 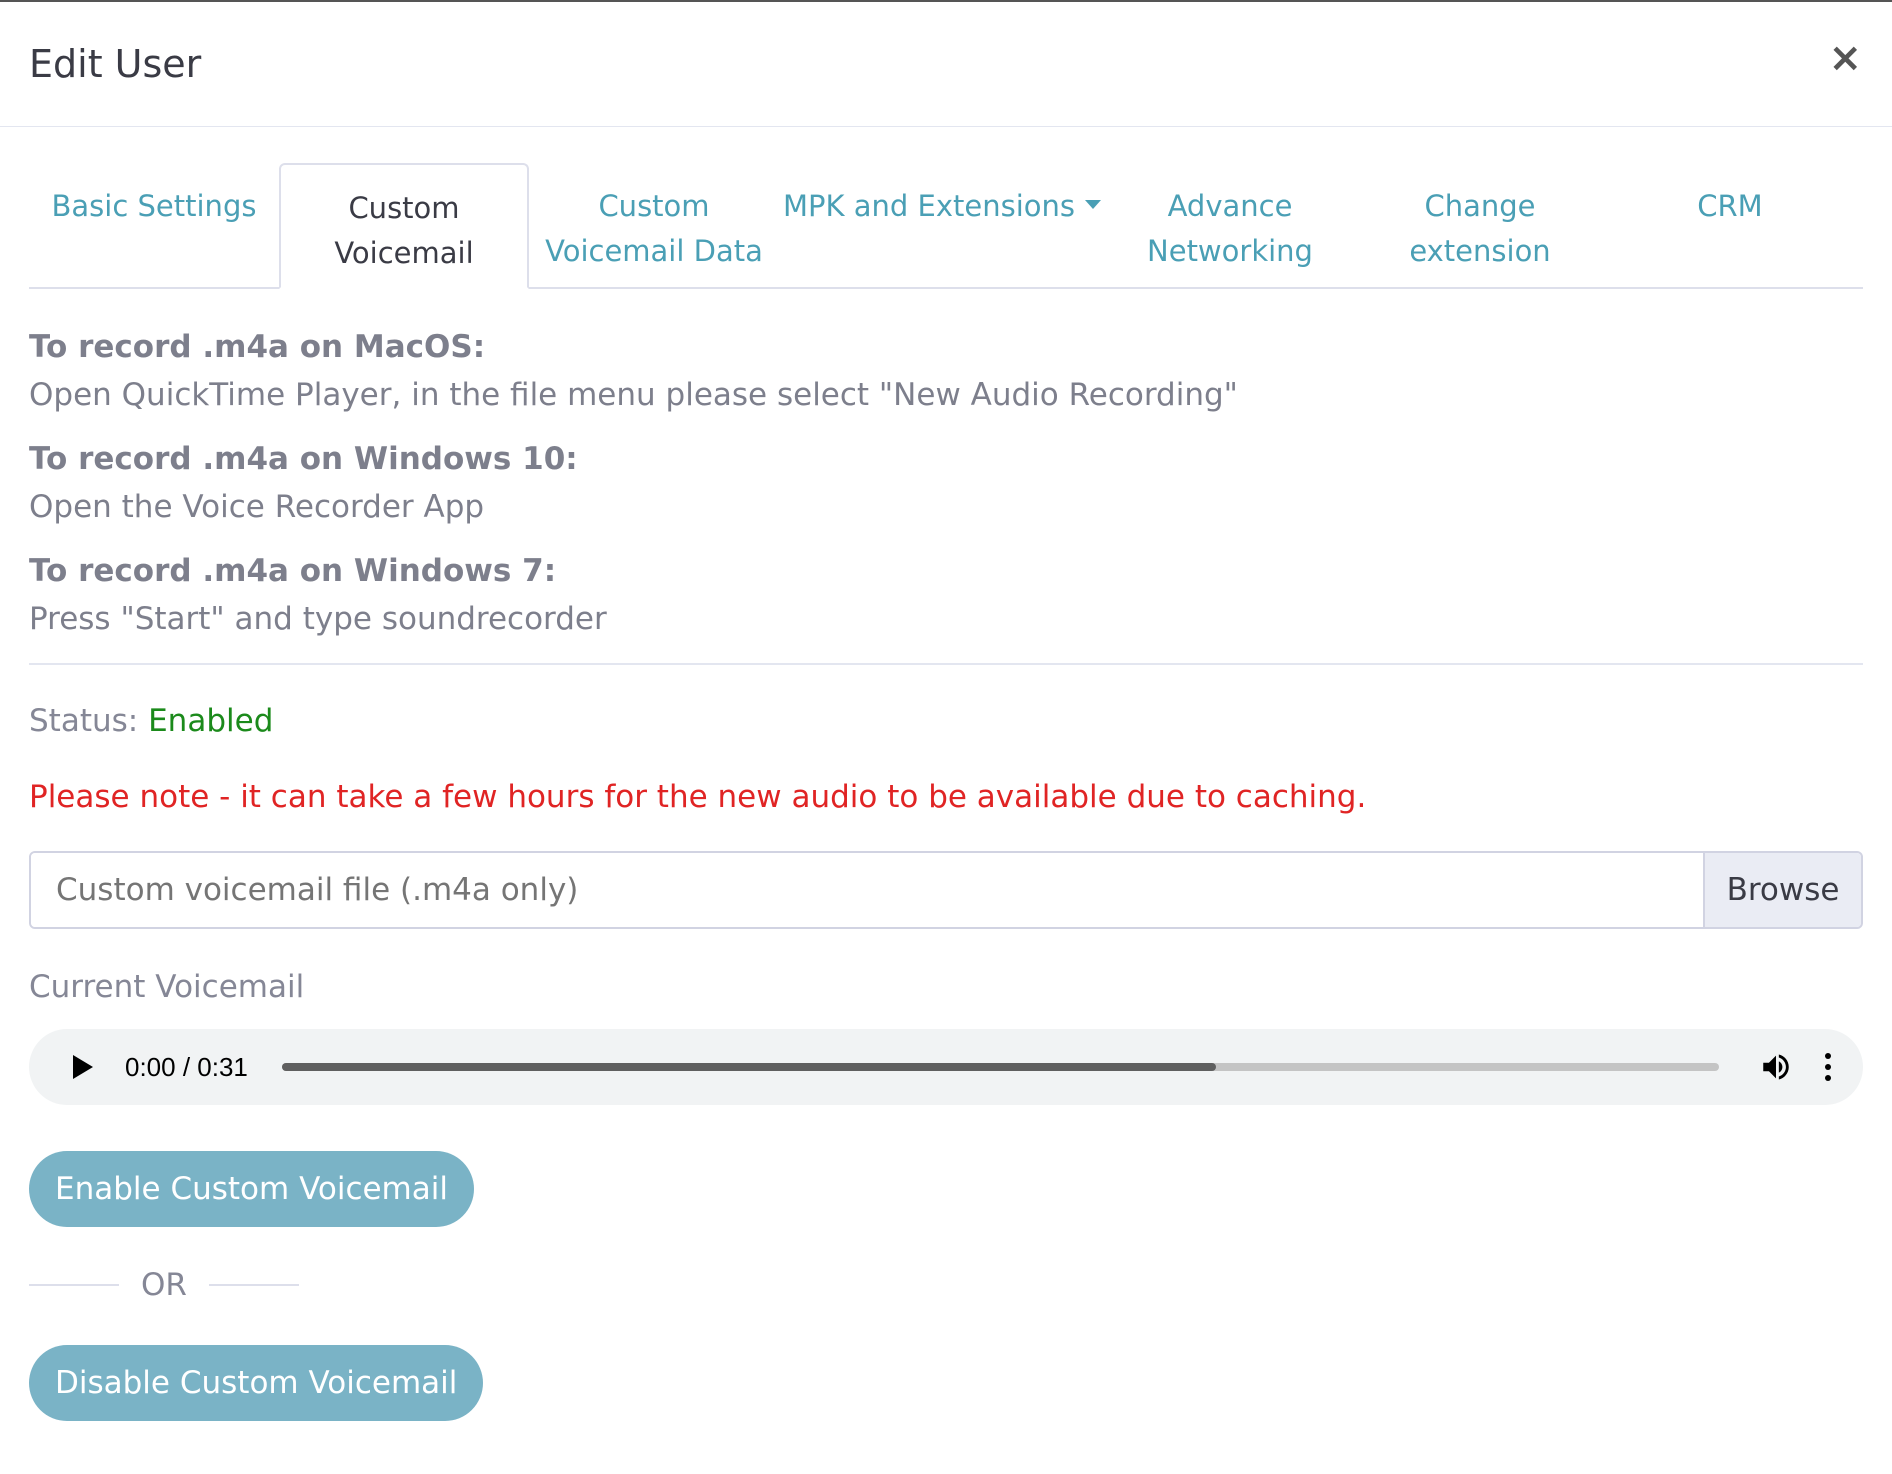 What do you see at coordinates (946, 1285) in the screenshot?
I see `or-separator: OR` at bounding box center [946, 1285].